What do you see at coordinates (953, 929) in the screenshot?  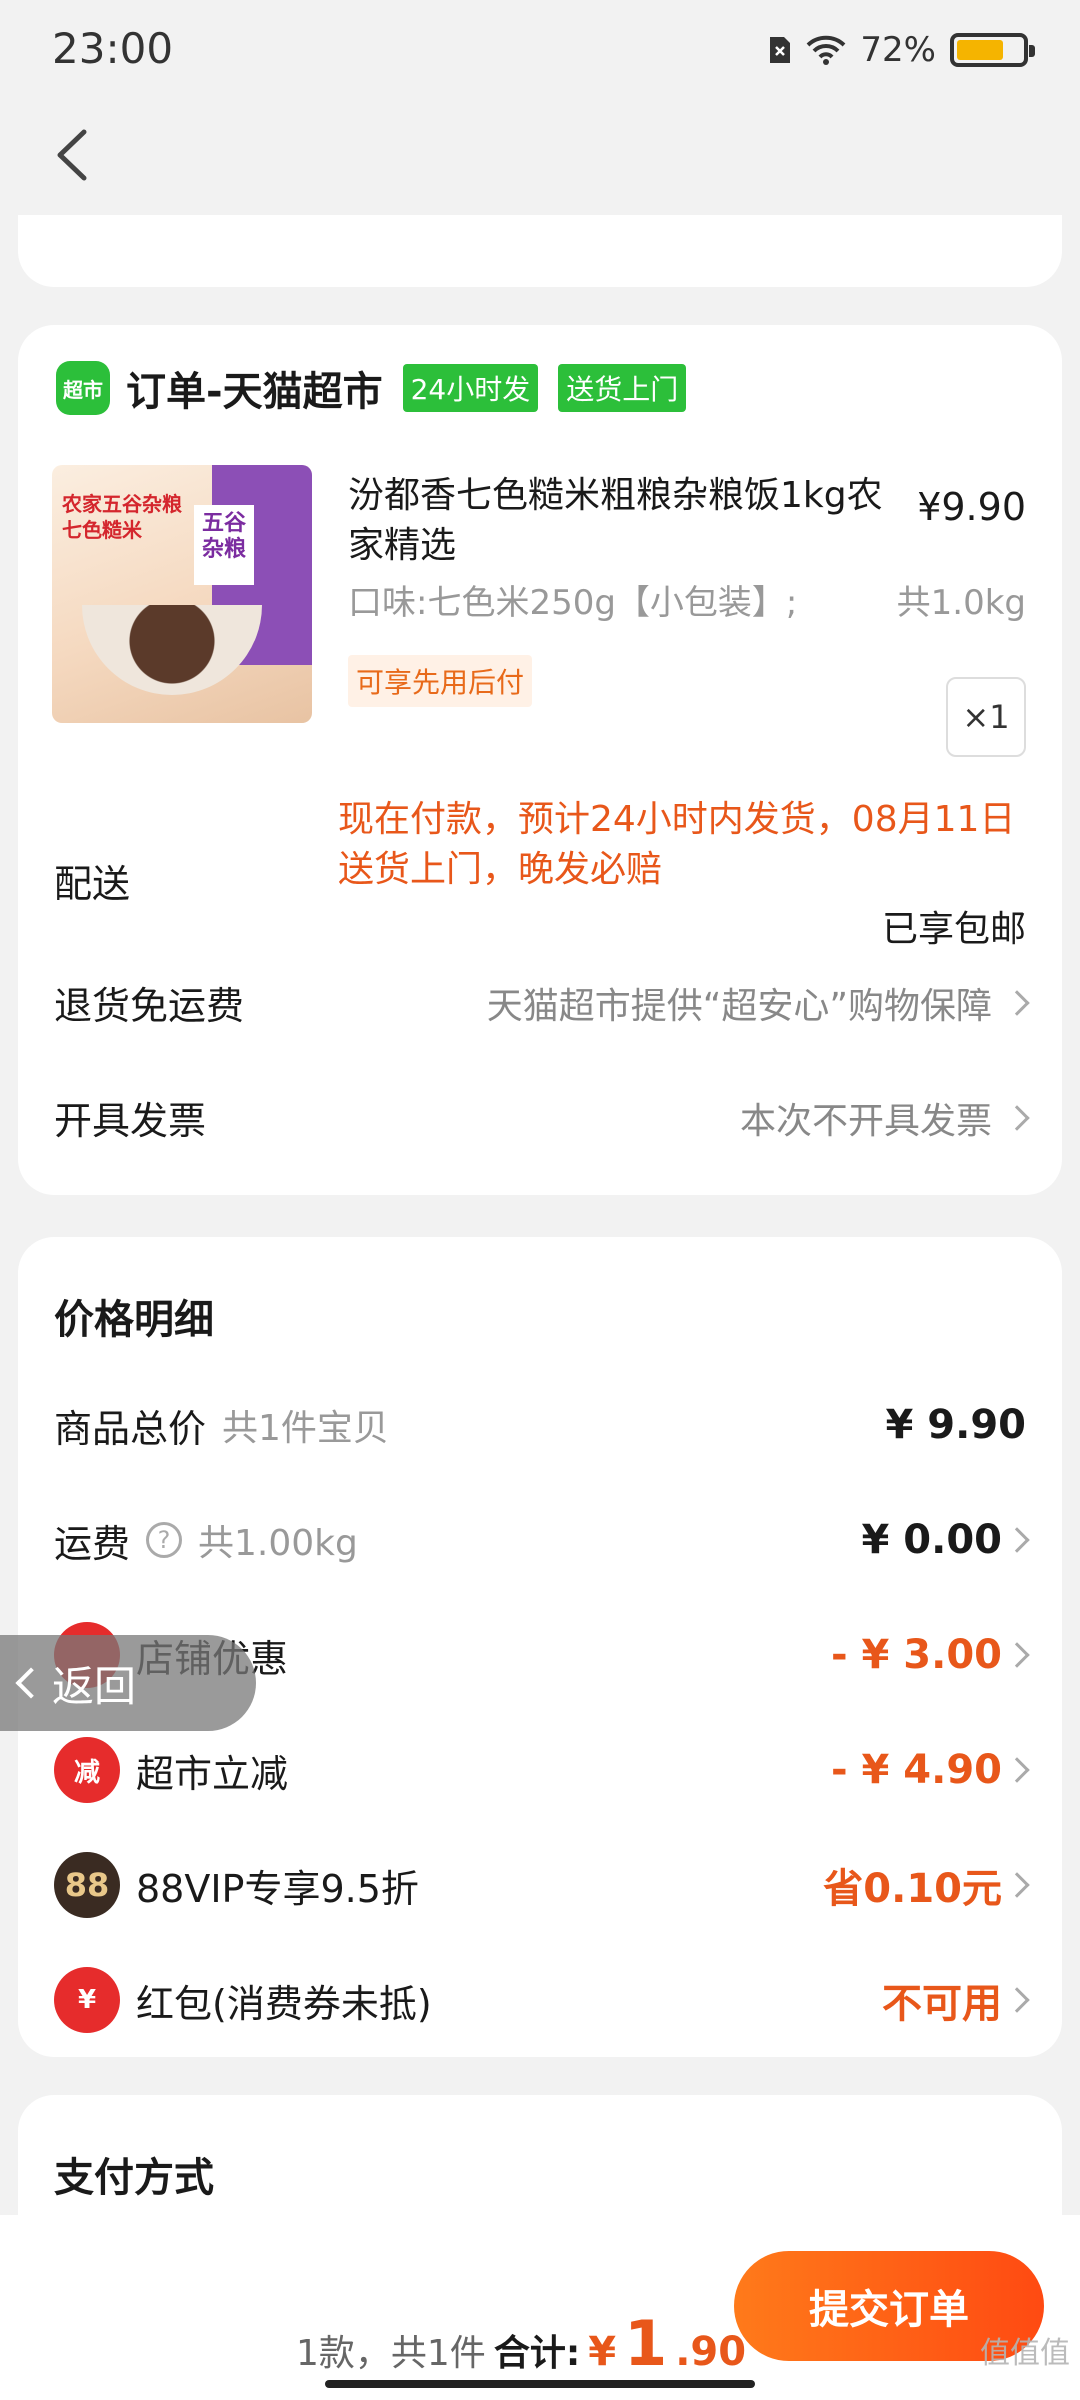 I see `free-shipping-label: 已享包邮` at bounding box center [953, 929].